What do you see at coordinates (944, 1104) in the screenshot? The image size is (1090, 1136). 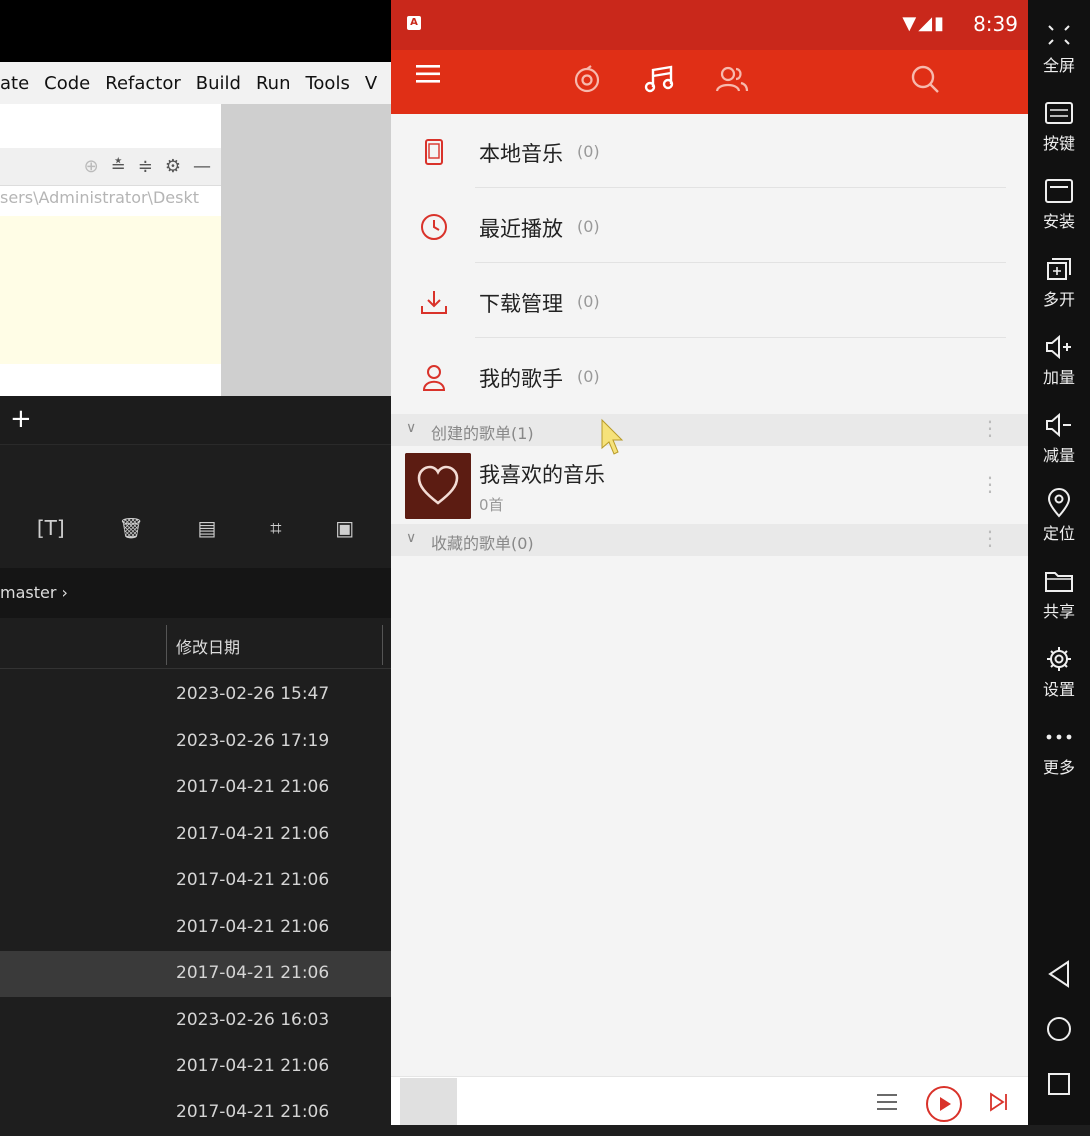 I see `play-icon` at bounding box center [944, 1104].